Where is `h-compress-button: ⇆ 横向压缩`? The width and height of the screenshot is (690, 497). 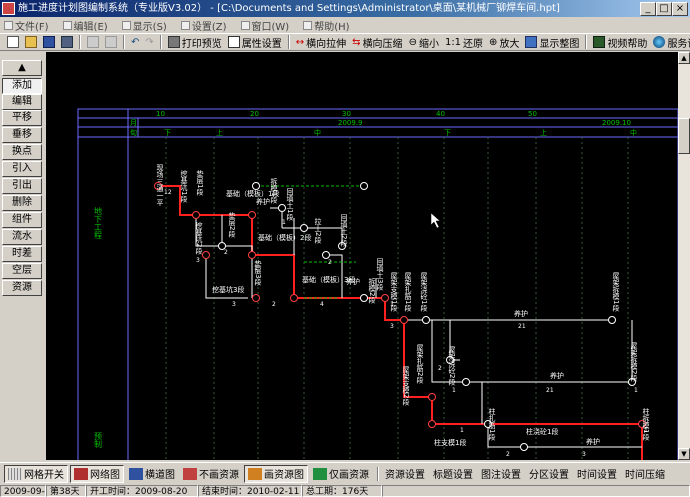 h-compress-button: ⇆ 横向压缩 is located at coordinates (377, 42).